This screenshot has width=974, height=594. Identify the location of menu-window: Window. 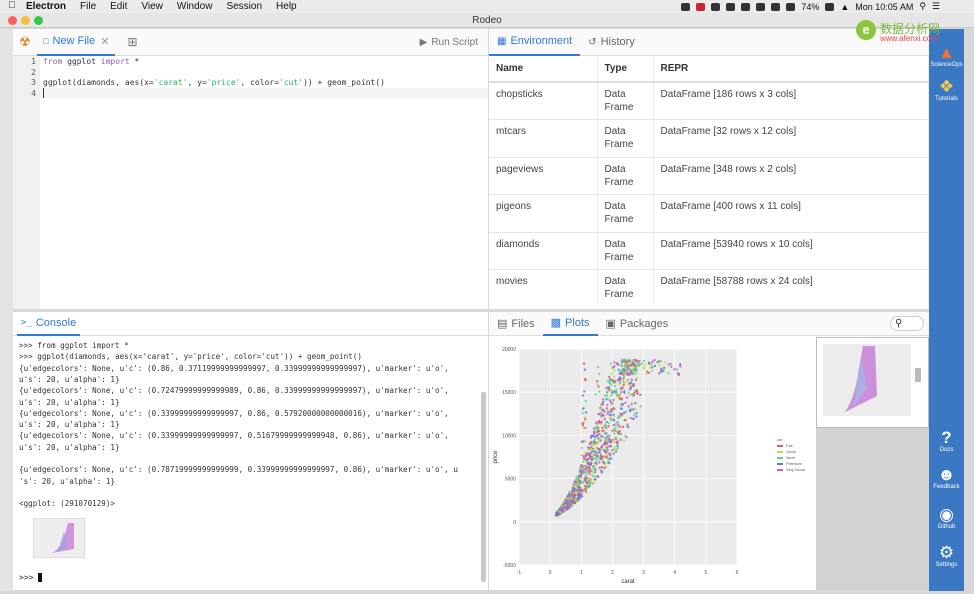
(195, 6).